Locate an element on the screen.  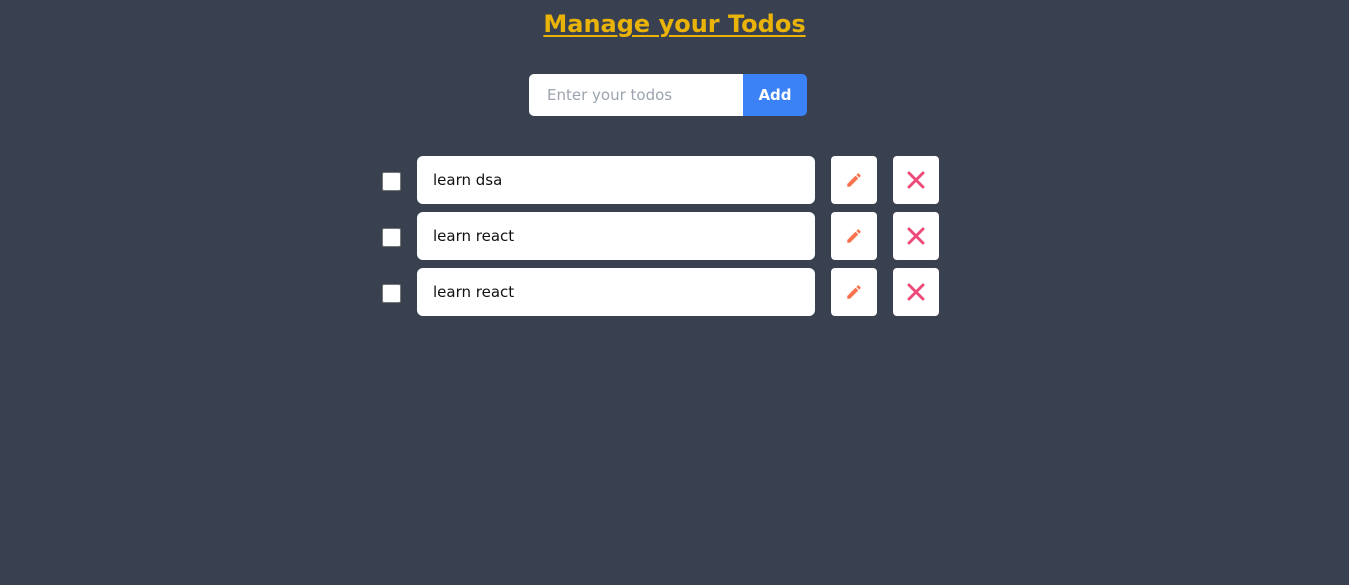
add-todo-form: Add is located at coordinates (668, 95).